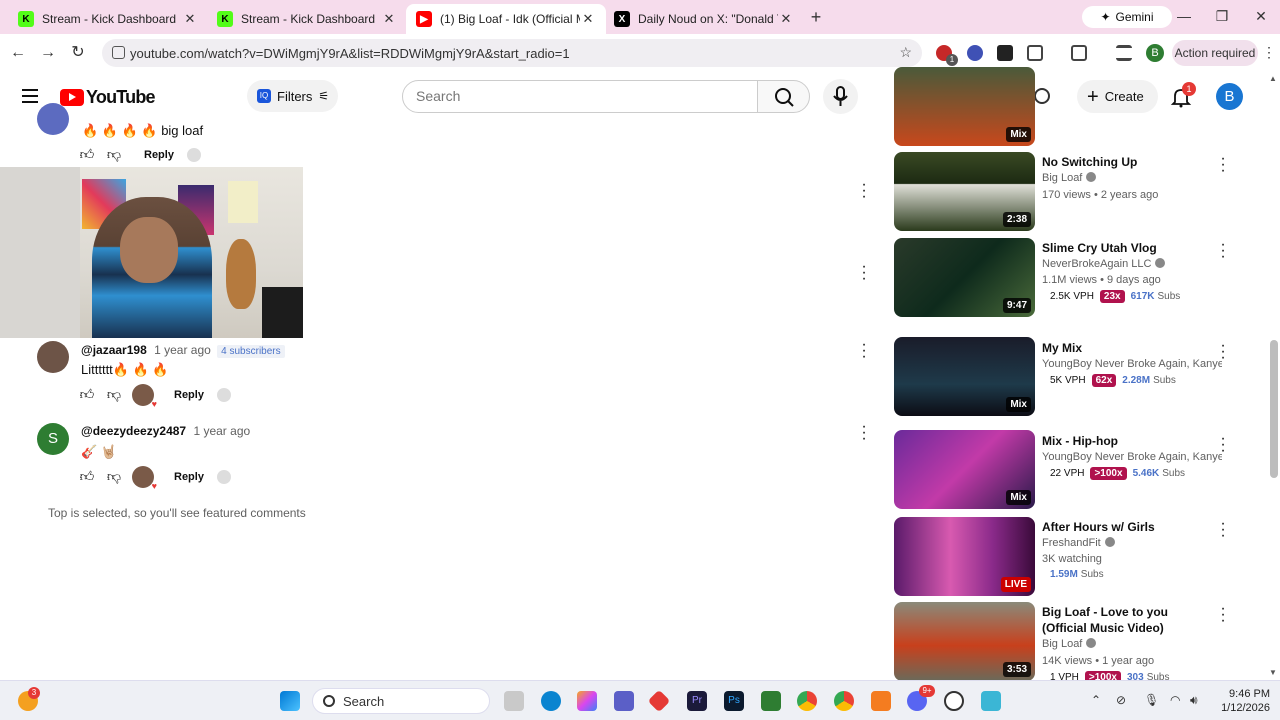 The height and width of the screenshot is (720, 1280). I want to click on browser-tab-youtube: ▶ (1) Big Loaf - Idk (Official Music ✕, so click(506, 19).